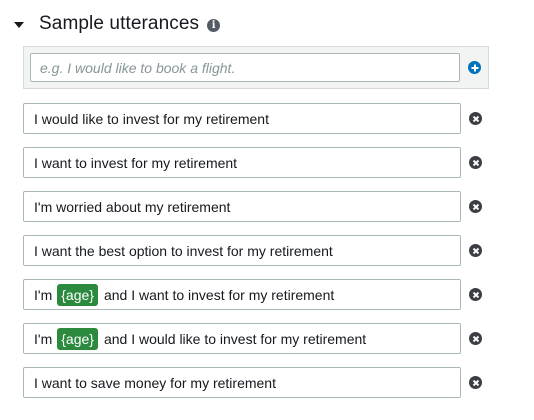  I want to click on utterance-field: I would like to invest for my retirement, so click(242, 118).